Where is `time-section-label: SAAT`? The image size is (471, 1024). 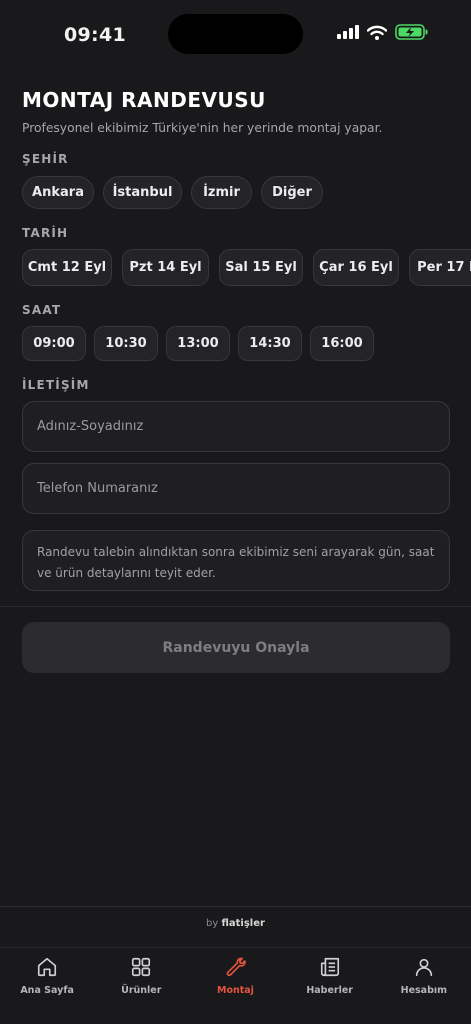 time-section-label: SAAT is located at coordinates (42, 310).